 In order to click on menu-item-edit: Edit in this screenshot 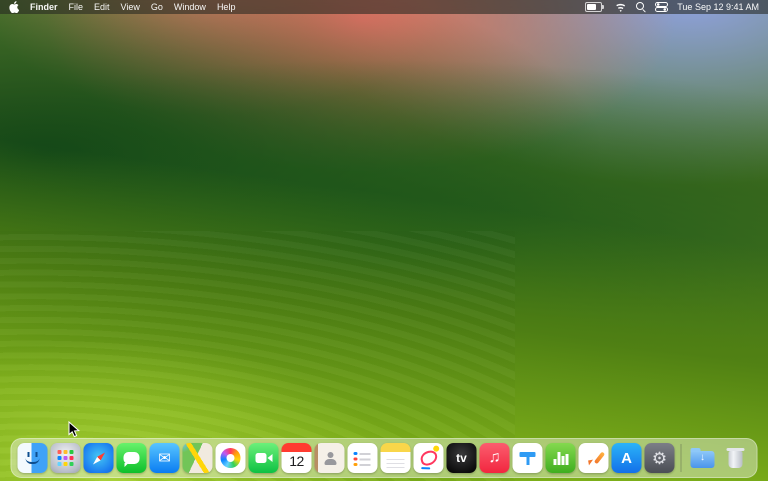, I will do `click(102, 7)`.